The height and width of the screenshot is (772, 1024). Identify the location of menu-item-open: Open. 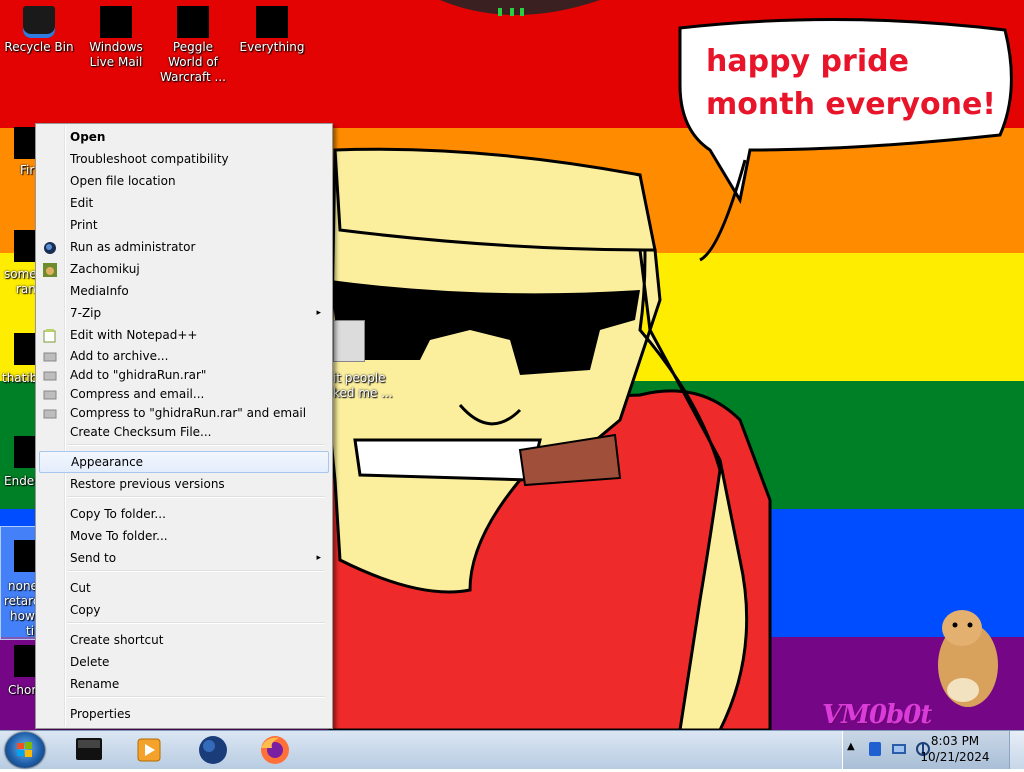
(183, 137).